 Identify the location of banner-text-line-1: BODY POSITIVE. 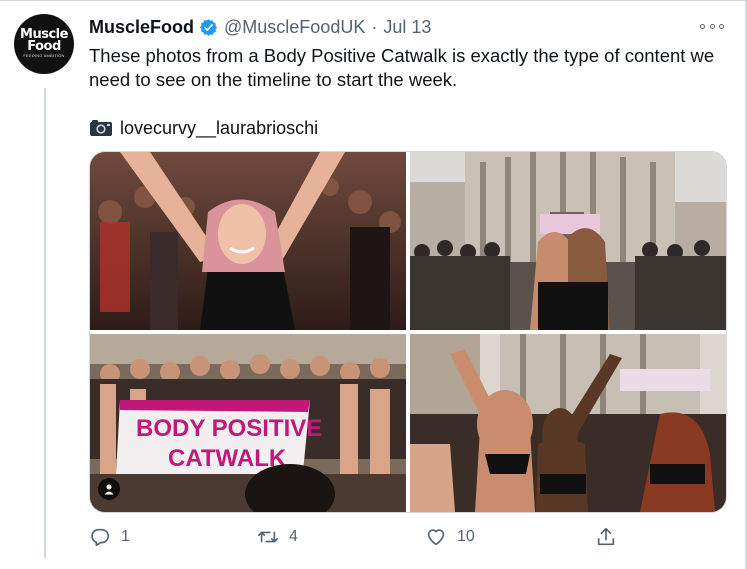
(229, 428).